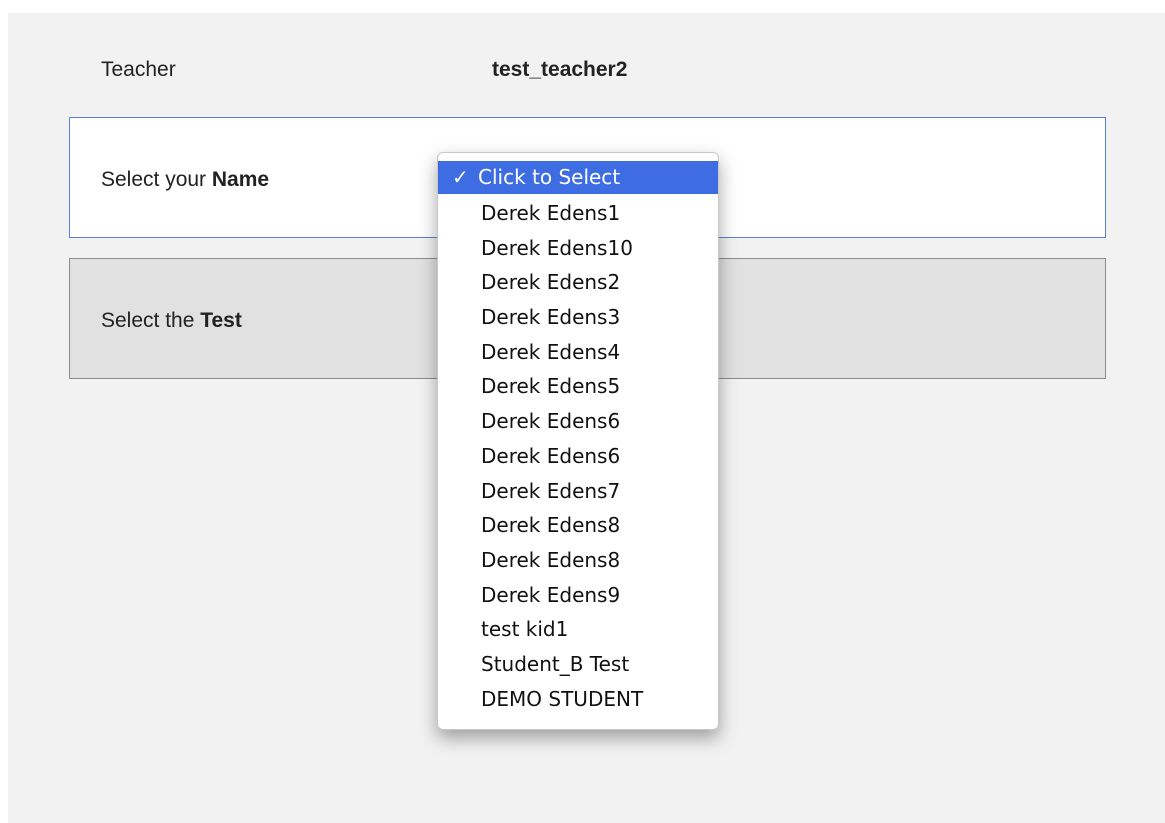  I want to click on option-student: Derek Edens1, so click(578, 213).